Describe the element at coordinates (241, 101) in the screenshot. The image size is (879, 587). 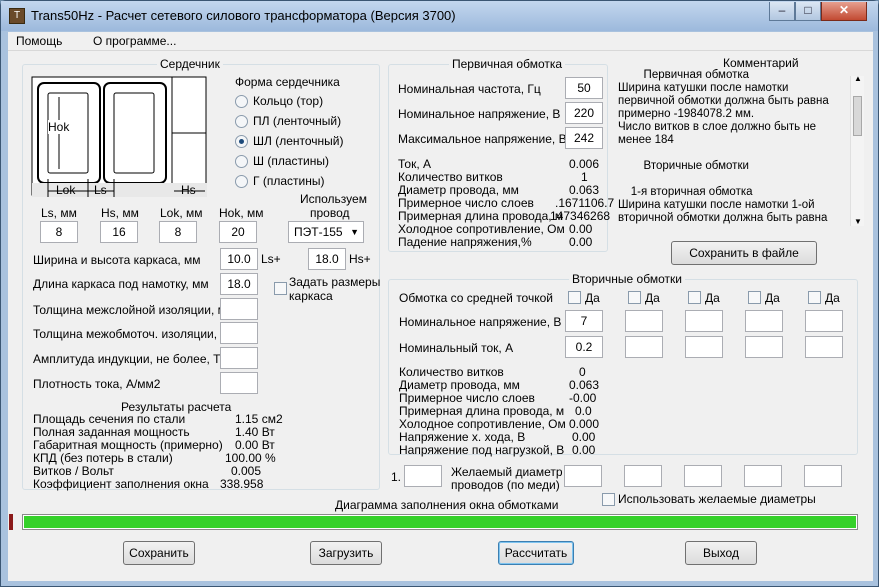
I see `shape-radio-toroid` at that location.